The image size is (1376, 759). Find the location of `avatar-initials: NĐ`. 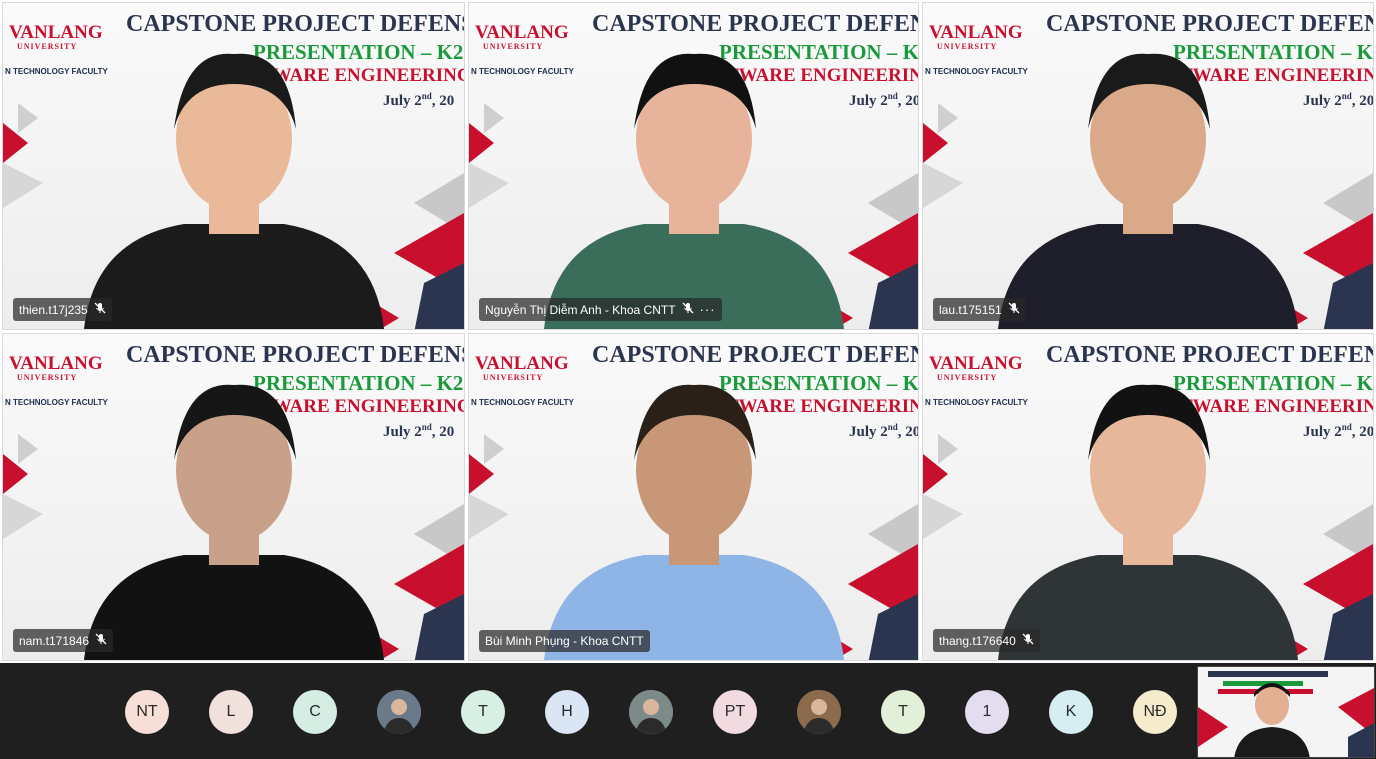

avatar-initials: NĐ is located at coordinates (1155, 711).